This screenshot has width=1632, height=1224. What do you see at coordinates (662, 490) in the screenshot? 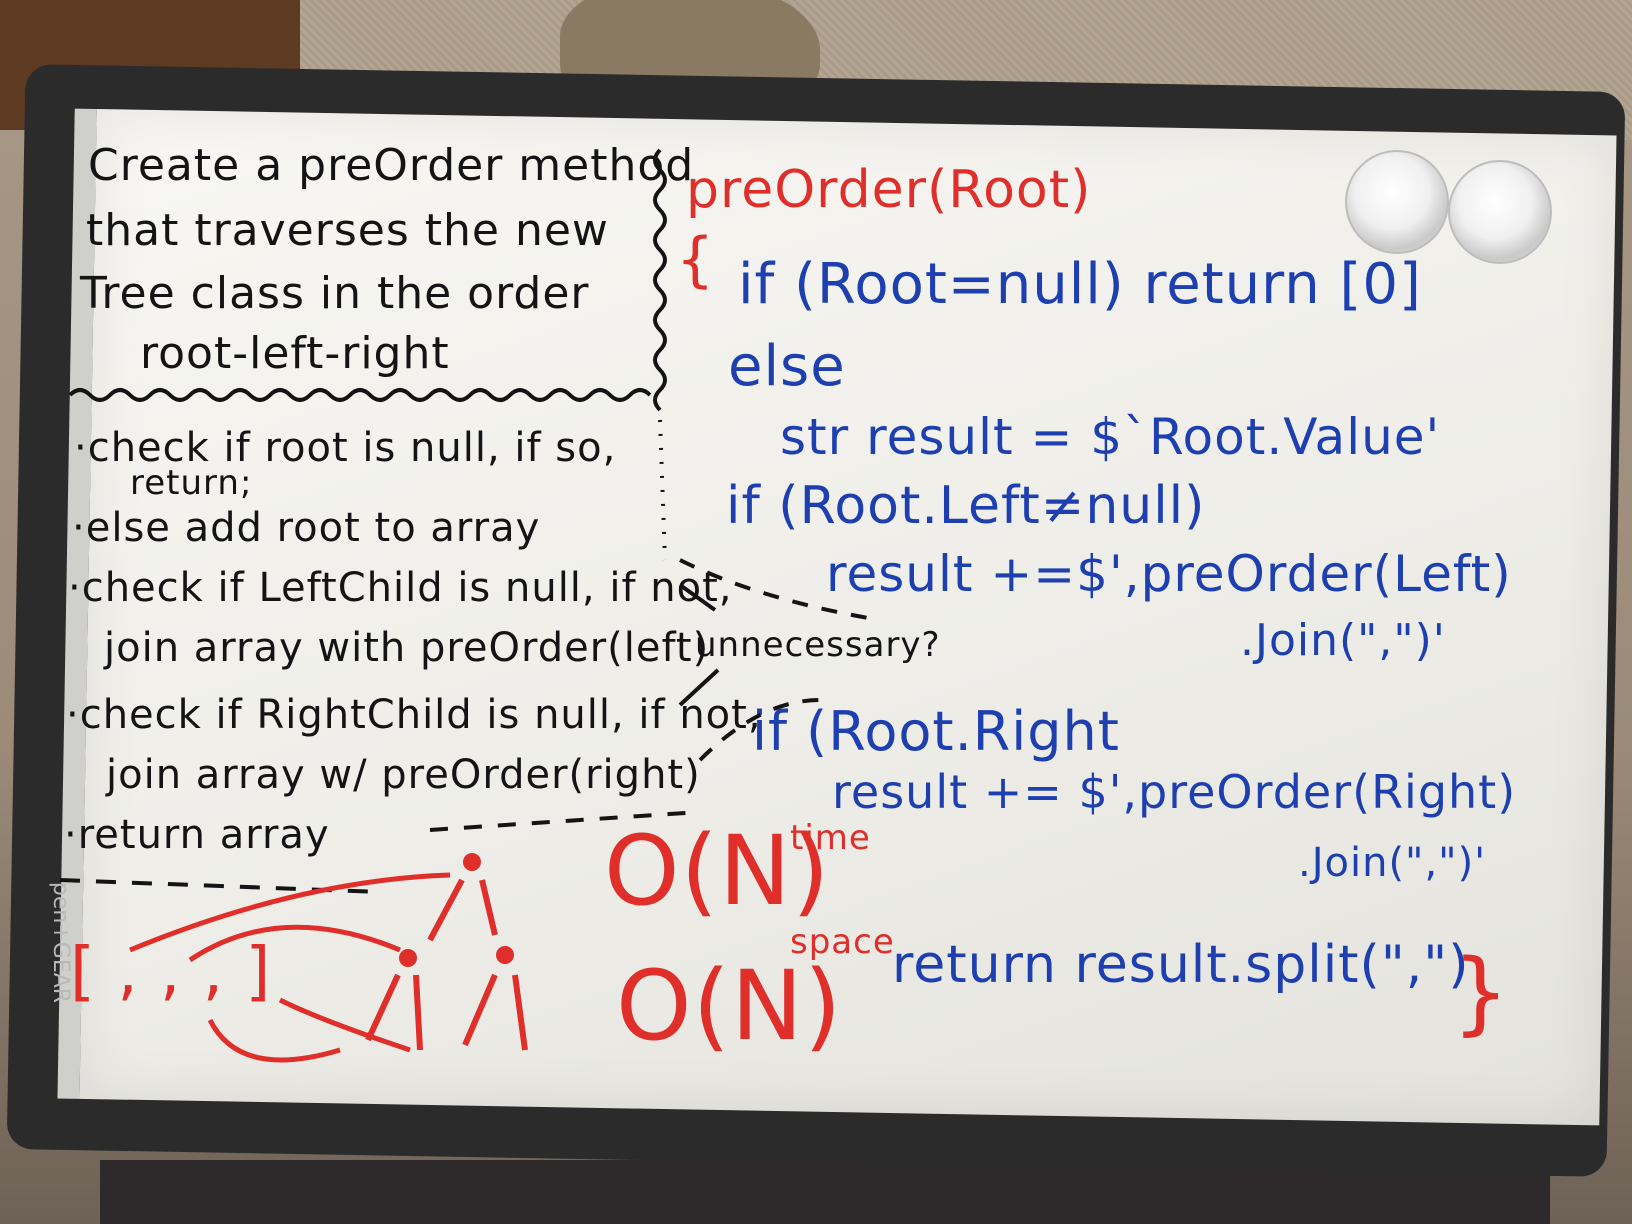
I see `dotted-vertical` at bounding box center [662, 490].